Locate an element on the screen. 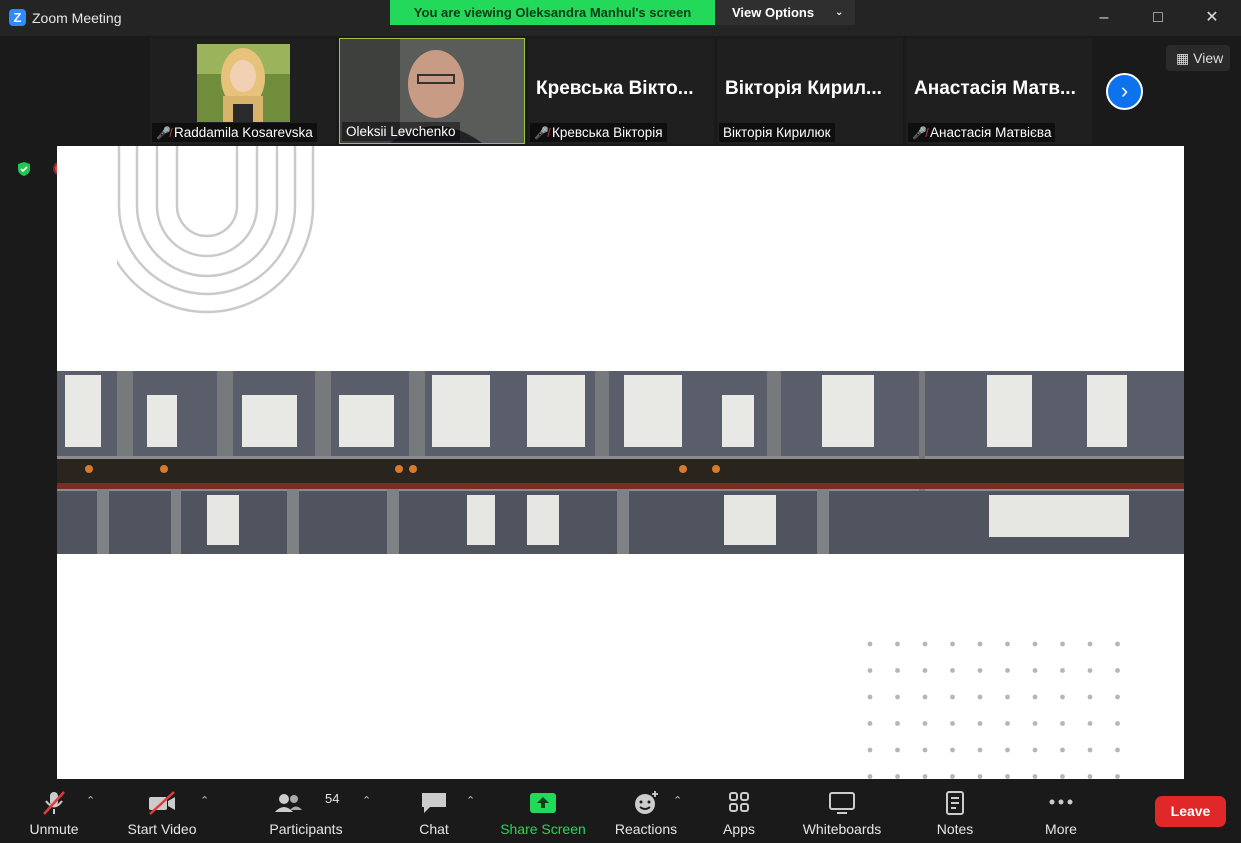  more-label: More is located at coordinates (1061, 829).